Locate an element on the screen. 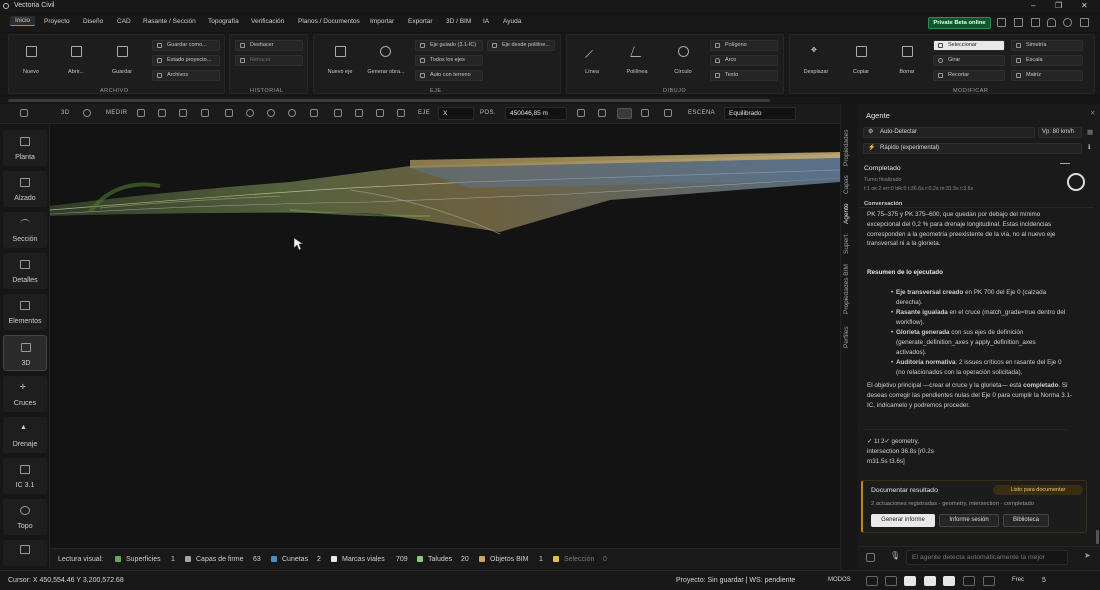  speed-select: Vp: 80 km/h is located at coordinates (1060, 132).